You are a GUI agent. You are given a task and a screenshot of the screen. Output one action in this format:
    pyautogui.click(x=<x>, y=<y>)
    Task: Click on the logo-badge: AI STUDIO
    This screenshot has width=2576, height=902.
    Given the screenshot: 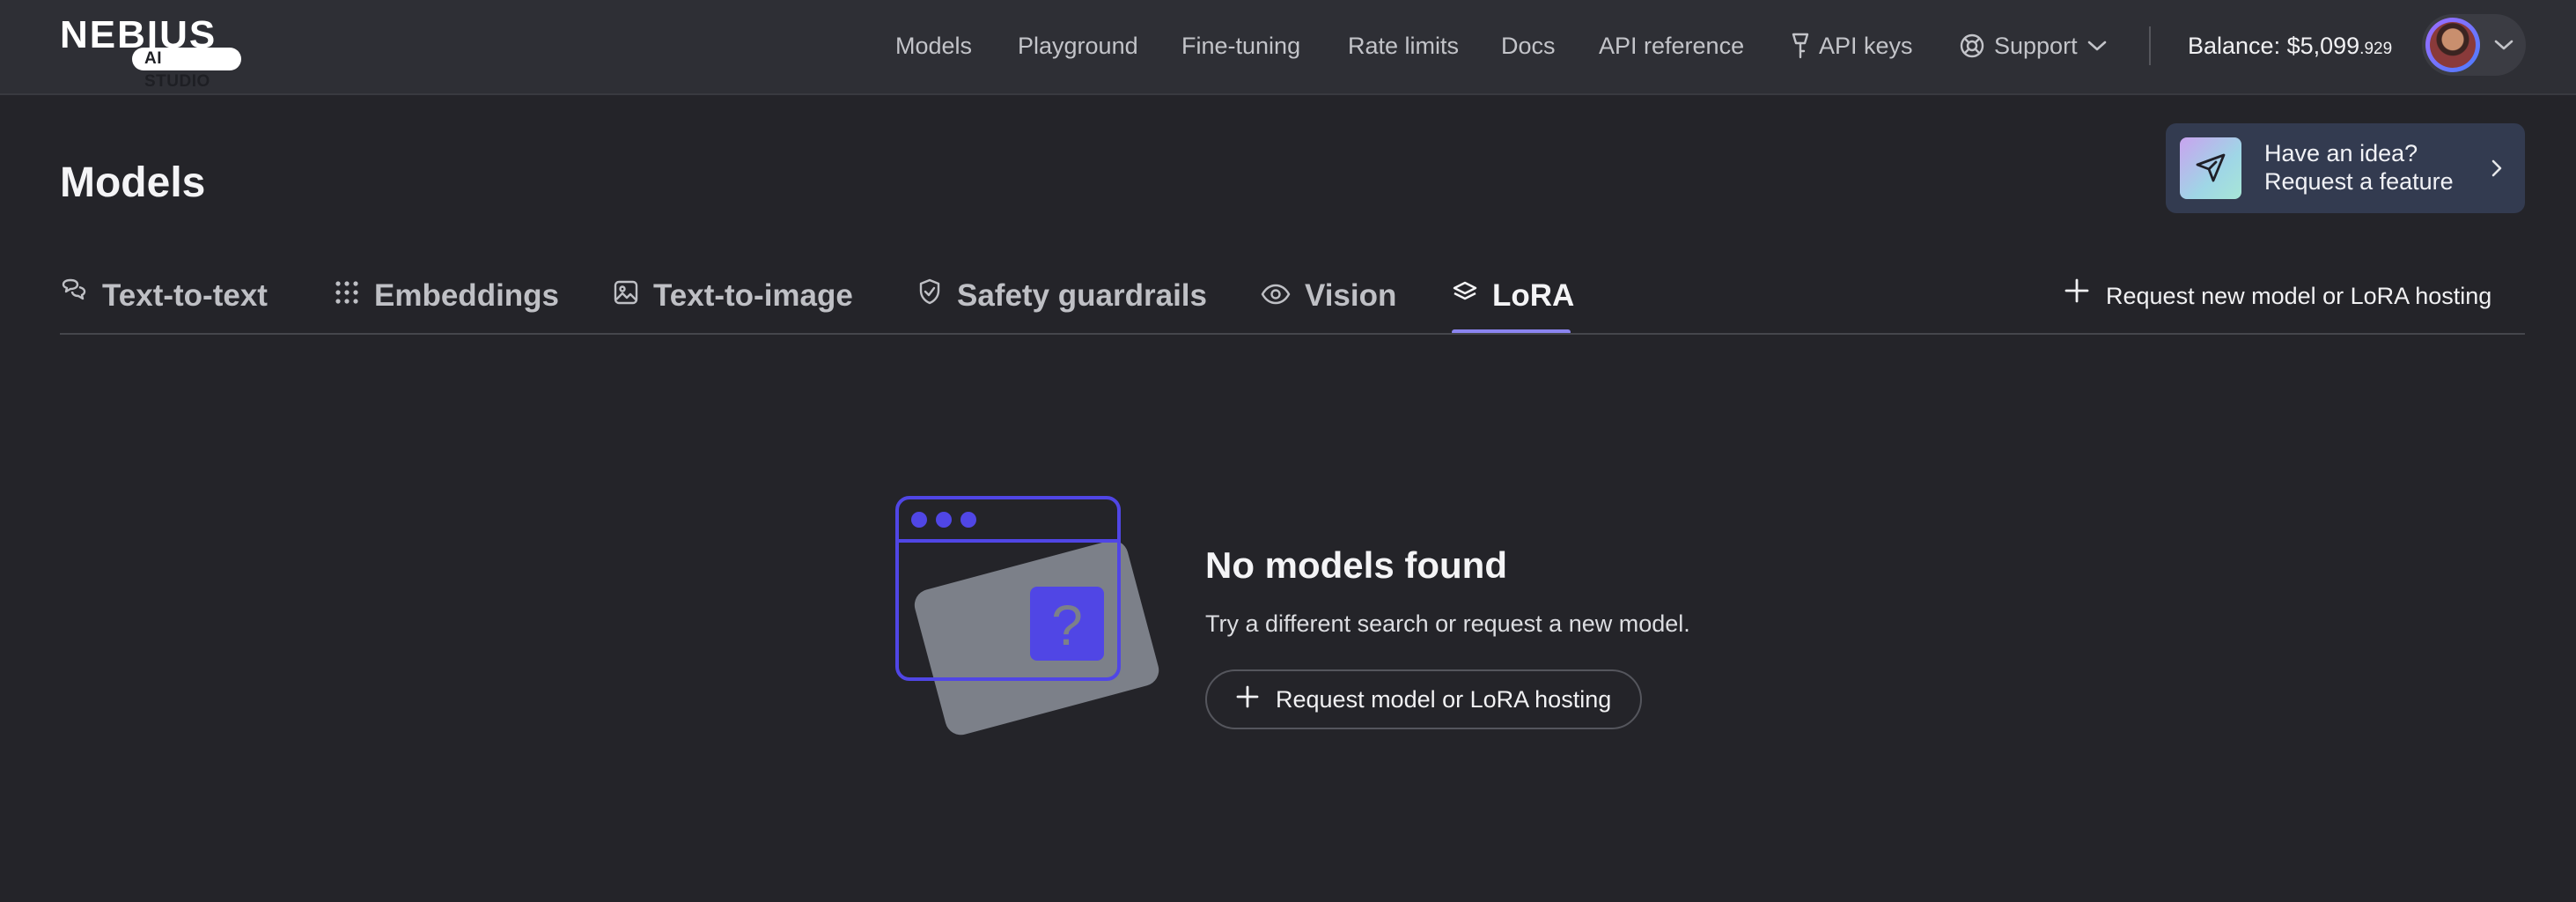 What is the action you would take?
    pyautogui.click(x=187, y=69)
    